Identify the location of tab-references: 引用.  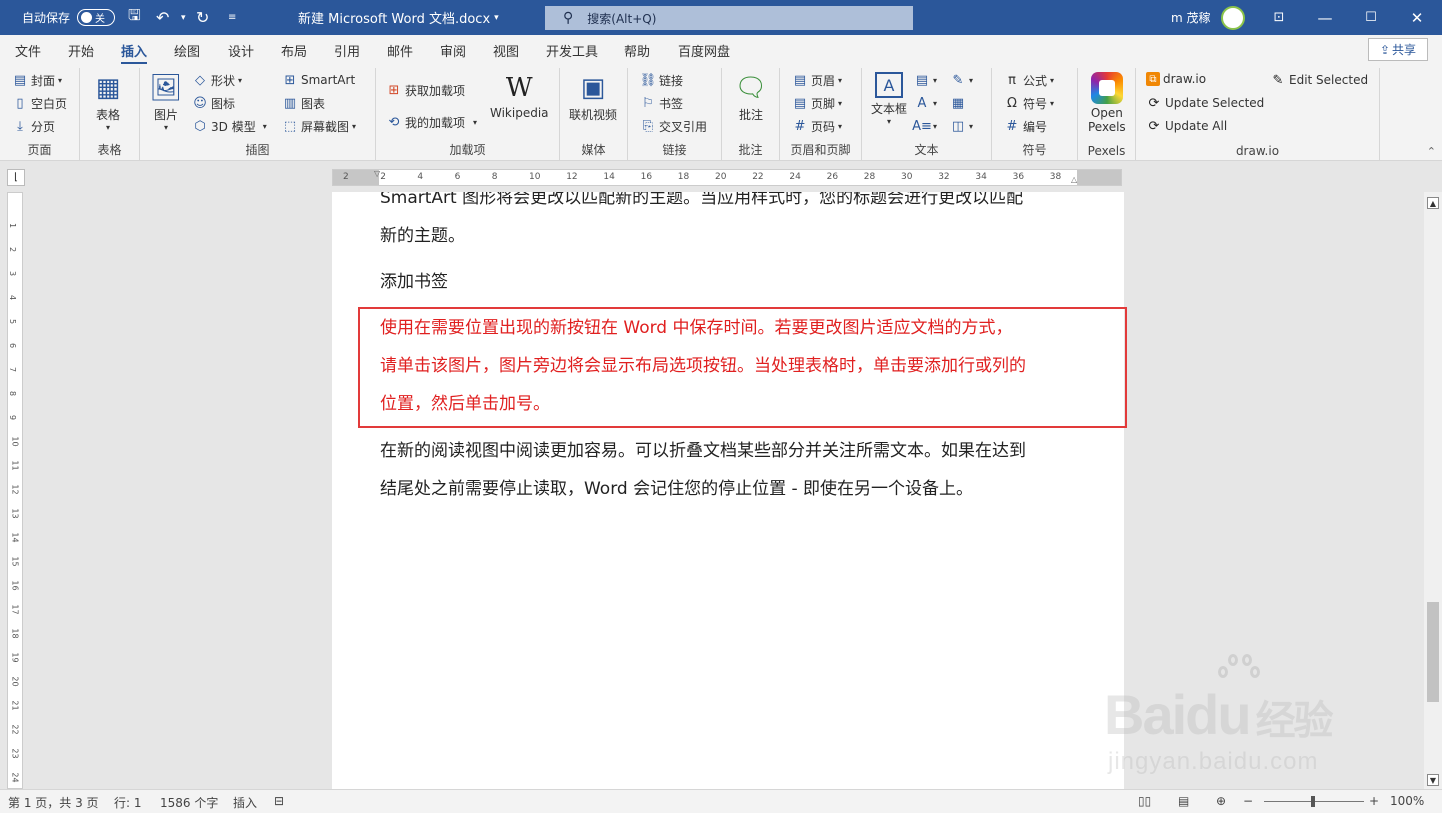
(347, 50).